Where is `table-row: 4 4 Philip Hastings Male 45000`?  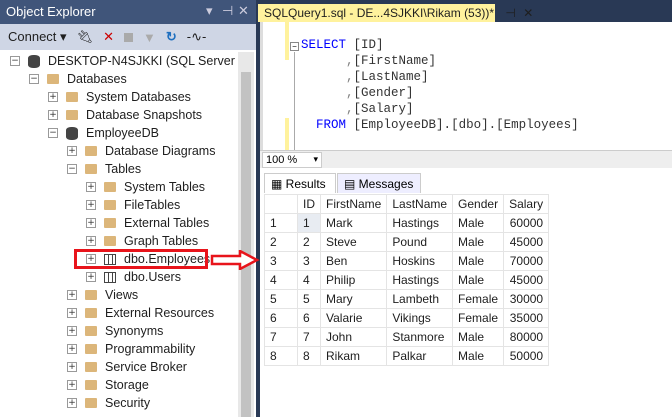
table-row: 4 4 Philip Hastings Male 45000 is located at coordinates (407, 280).